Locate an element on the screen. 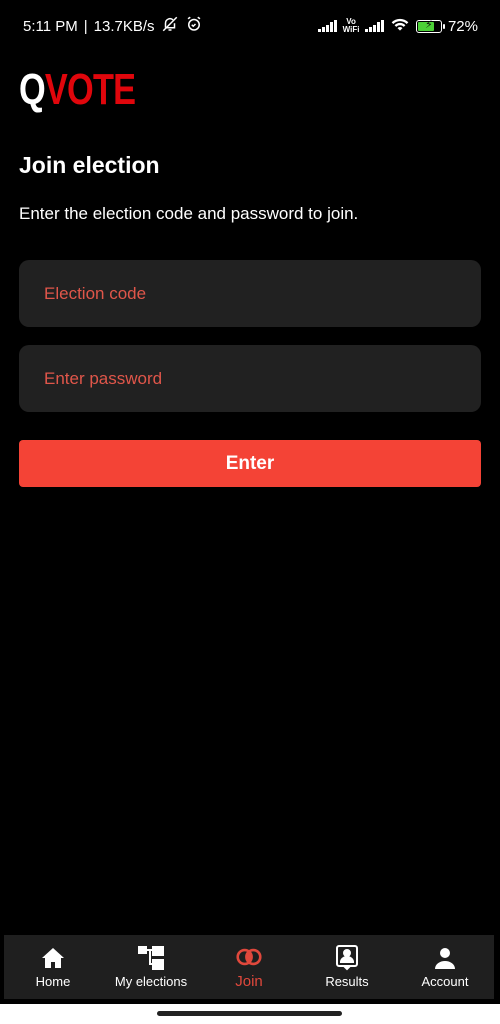  bell-muted-icon is located at coordinates (170, 26).